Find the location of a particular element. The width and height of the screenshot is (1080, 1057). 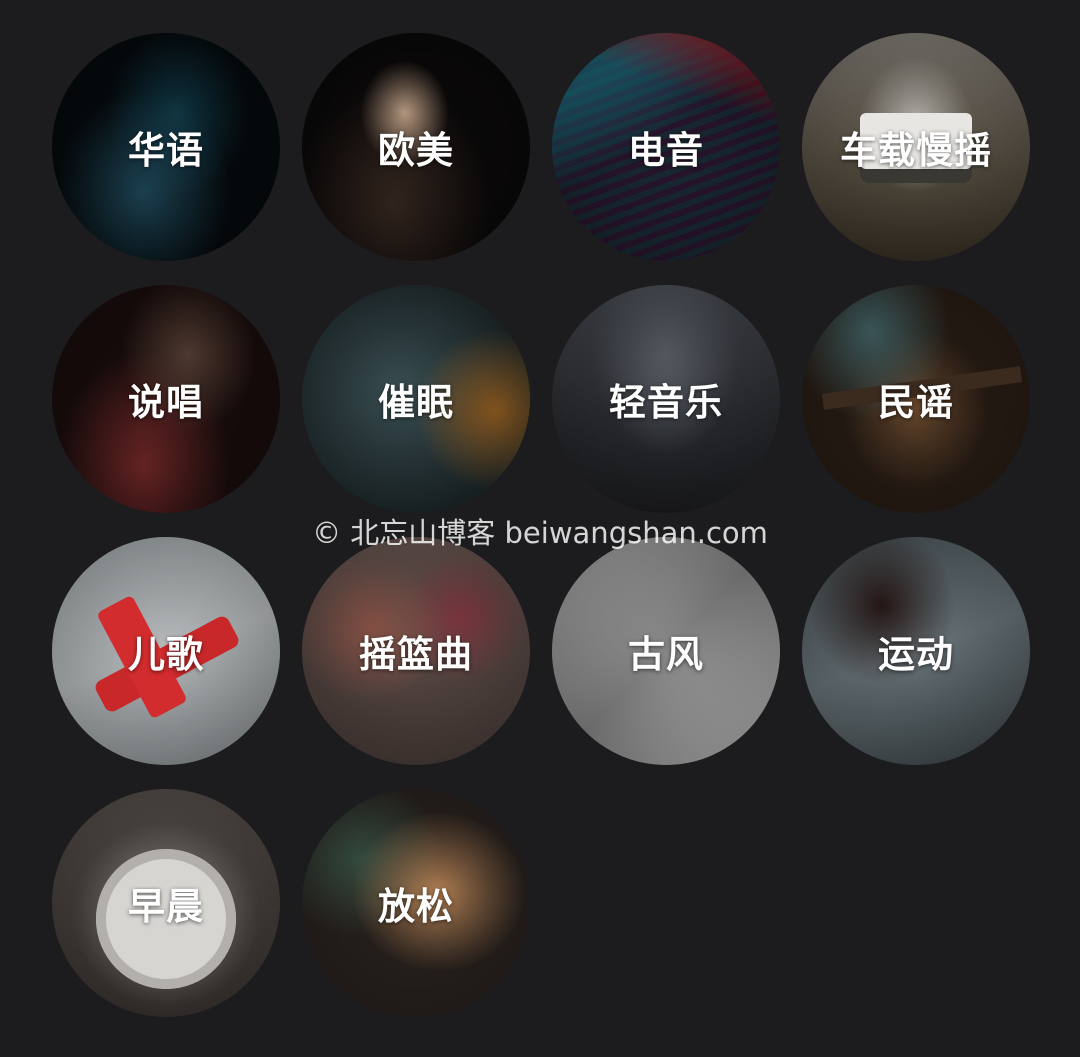

category-label: 古风 is located at coordinates (666, 654).